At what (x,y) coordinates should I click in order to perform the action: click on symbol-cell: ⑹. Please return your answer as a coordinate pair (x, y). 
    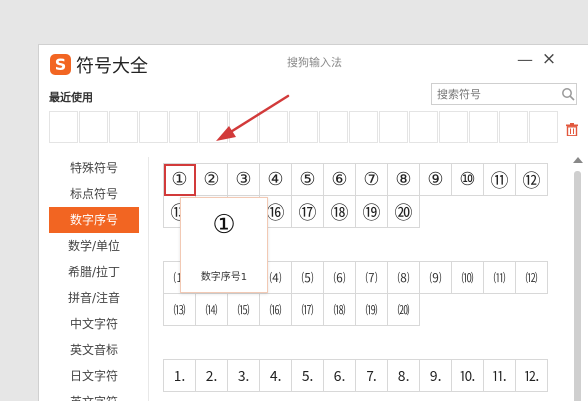
    Looking at the image, I should click on (340, 278).